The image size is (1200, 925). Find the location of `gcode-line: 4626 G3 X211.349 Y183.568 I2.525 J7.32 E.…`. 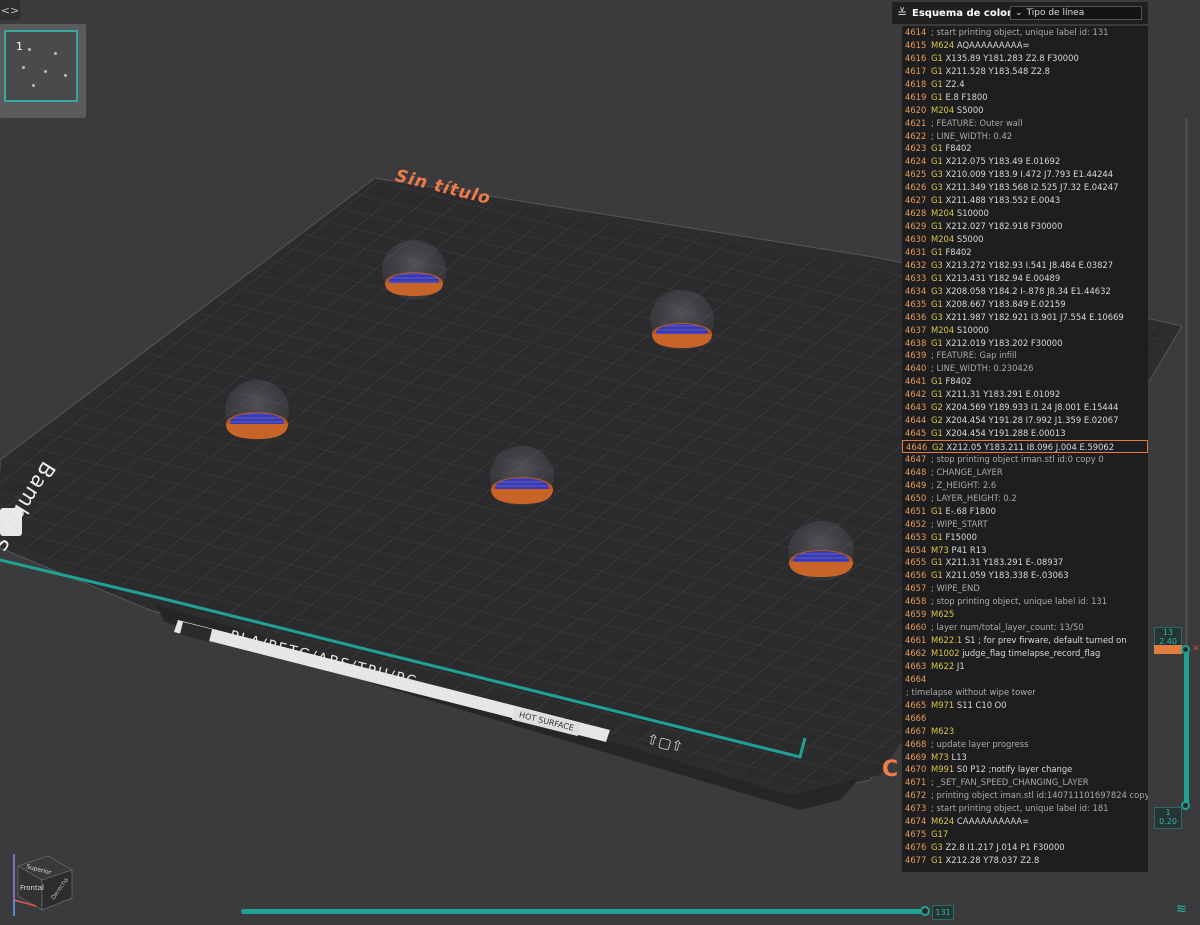

gcode-line: 4626 G3 X211.349 Y183.568 I2.525 J7.32 E.… is located at coordinates (1025, 187).